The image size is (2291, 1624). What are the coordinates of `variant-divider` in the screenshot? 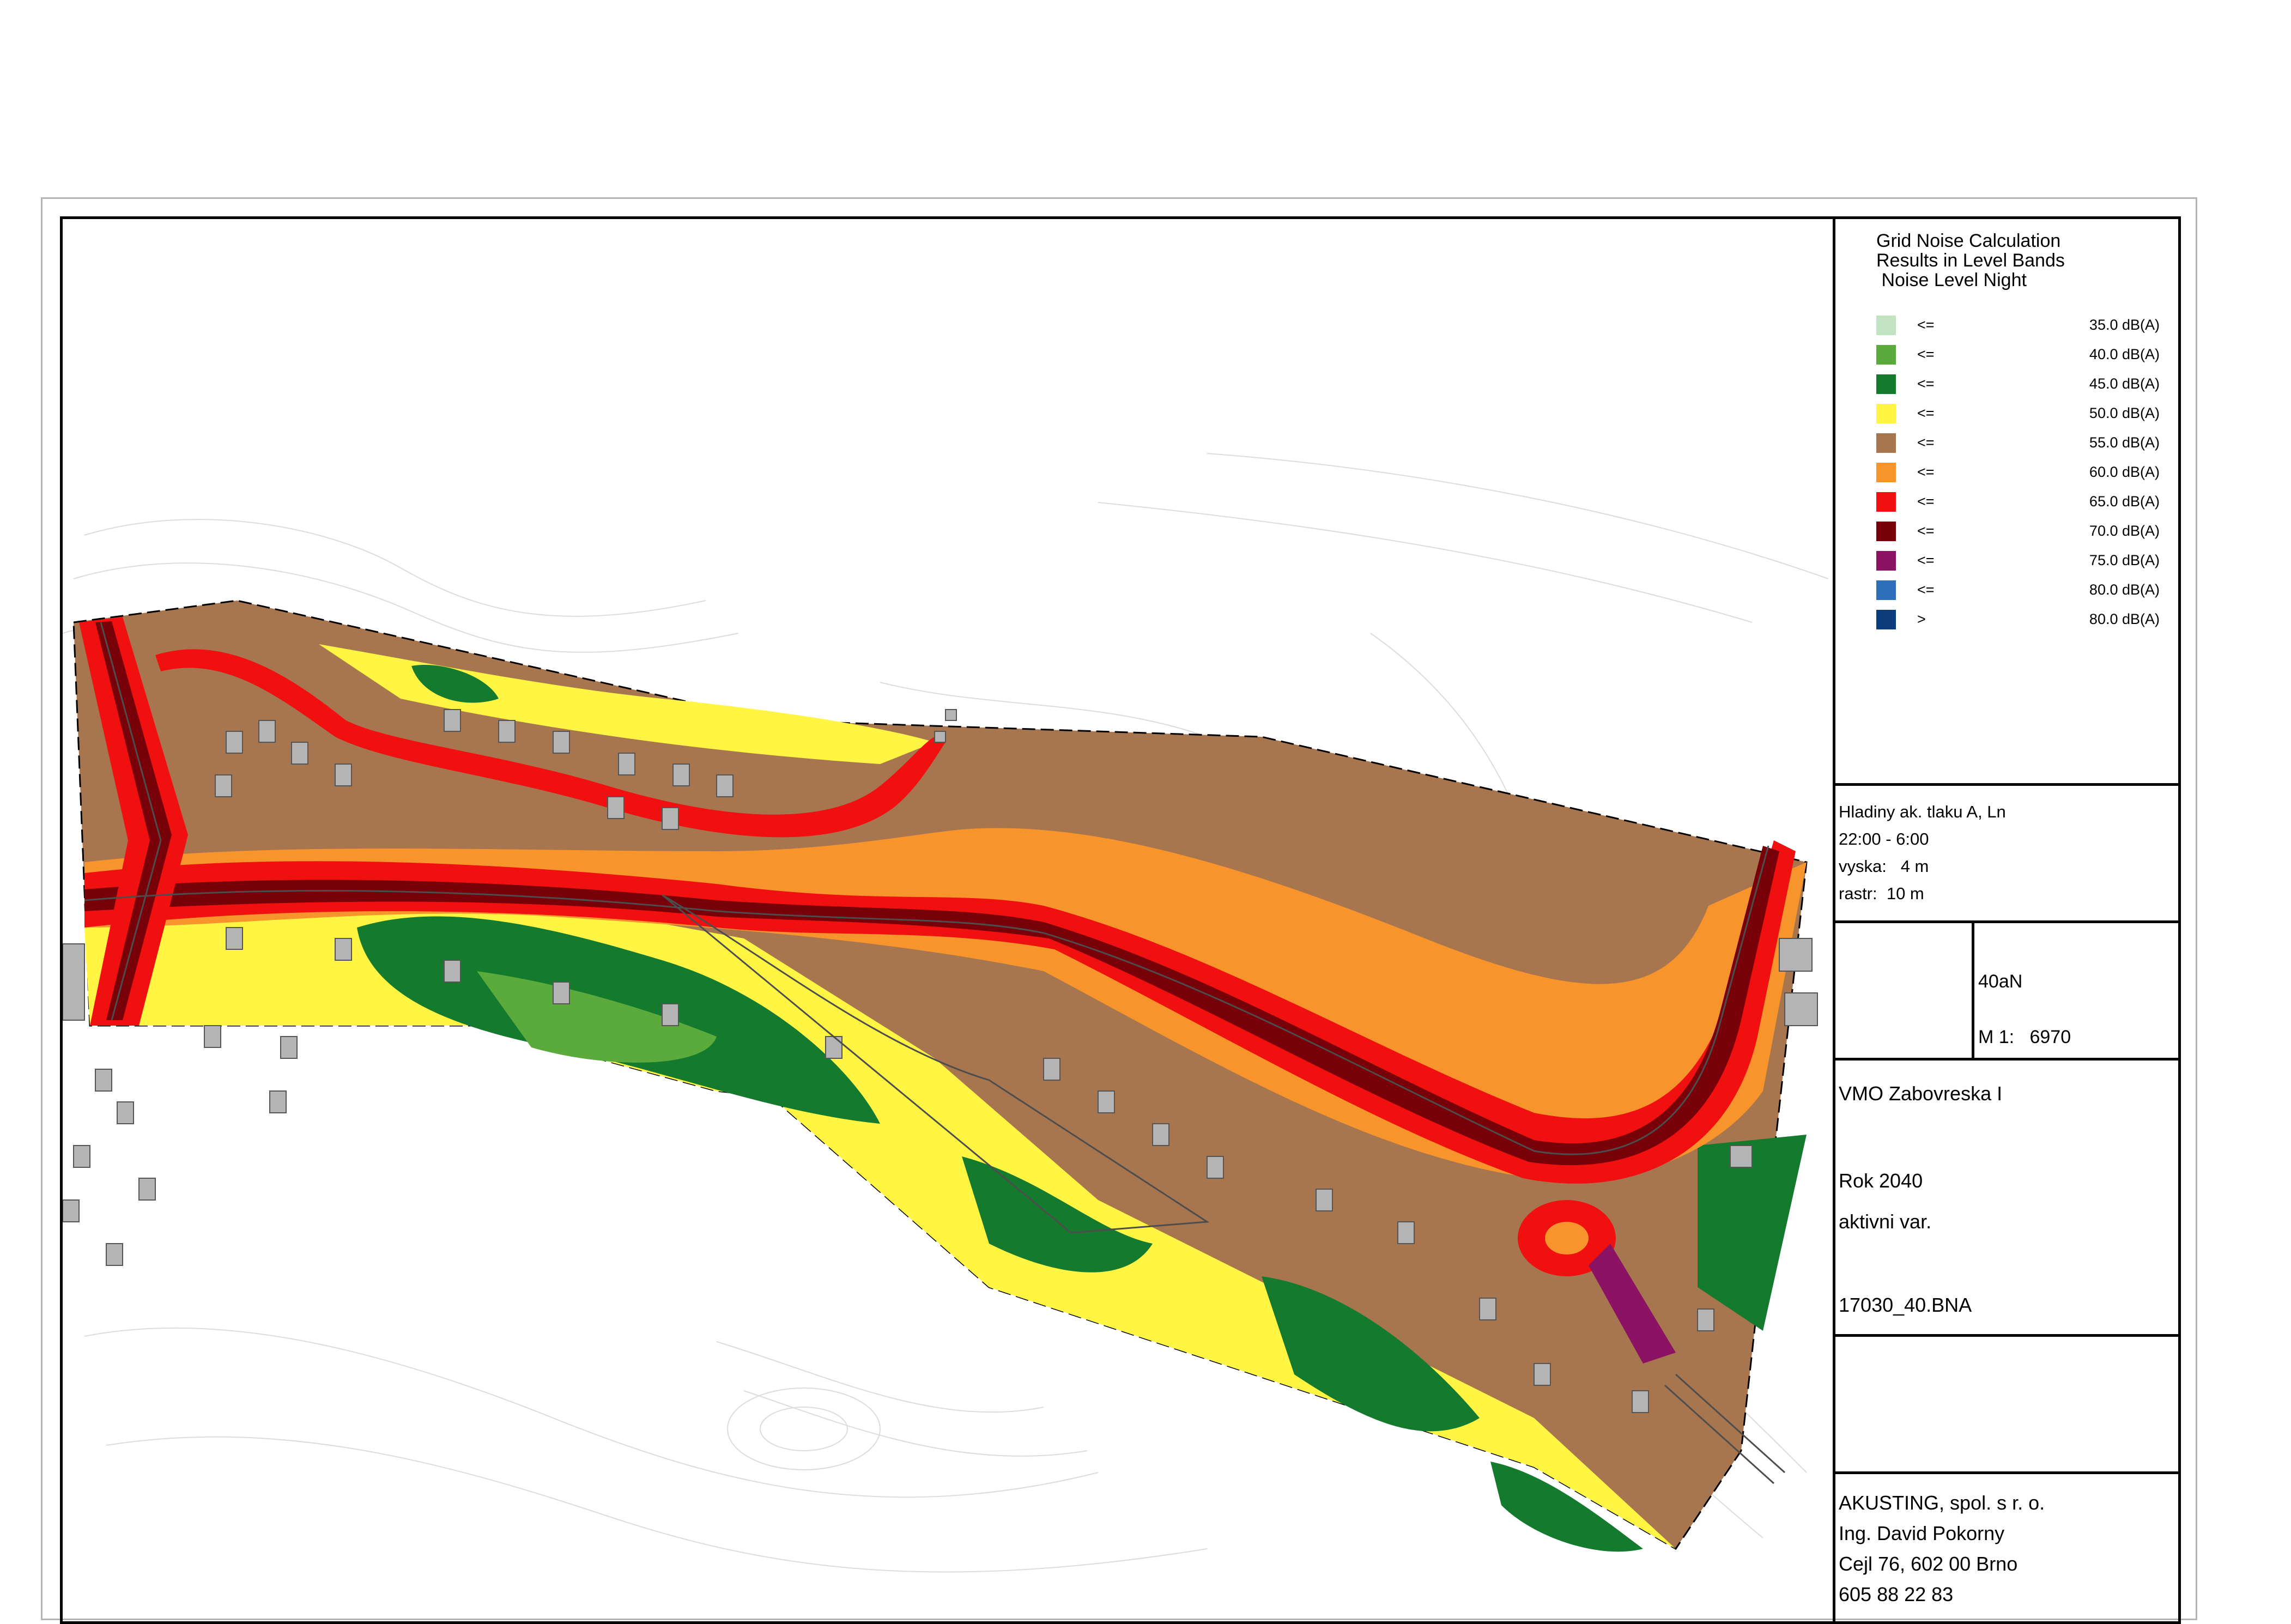 It's located at (1973, 990).